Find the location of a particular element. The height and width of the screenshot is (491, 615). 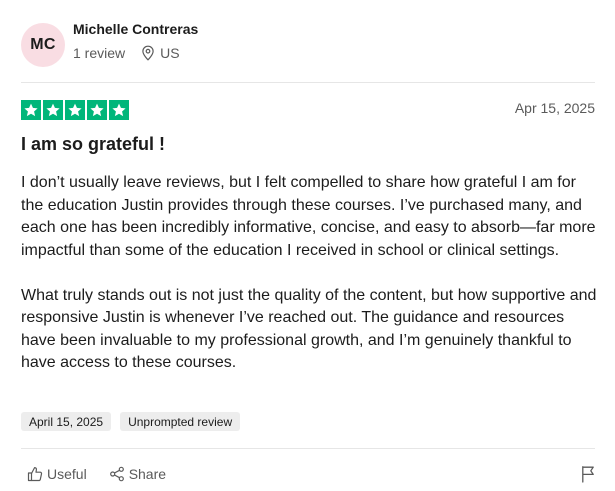

share-icon is located at coordinates (119, 474).